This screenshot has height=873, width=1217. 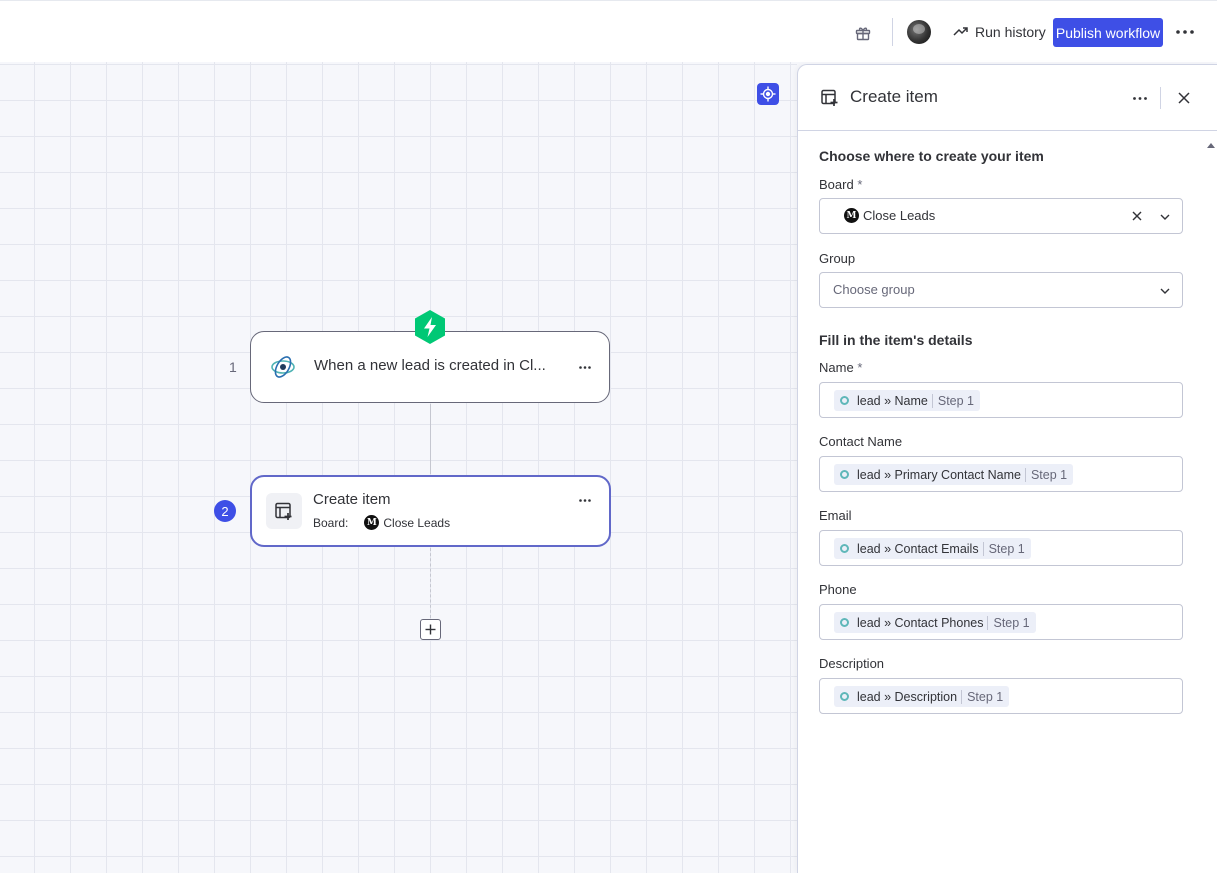 What do you see at coordinates (1140, 98) in the screenshot?
I see `panel-more-icon` at bounding box center [1140, 98].